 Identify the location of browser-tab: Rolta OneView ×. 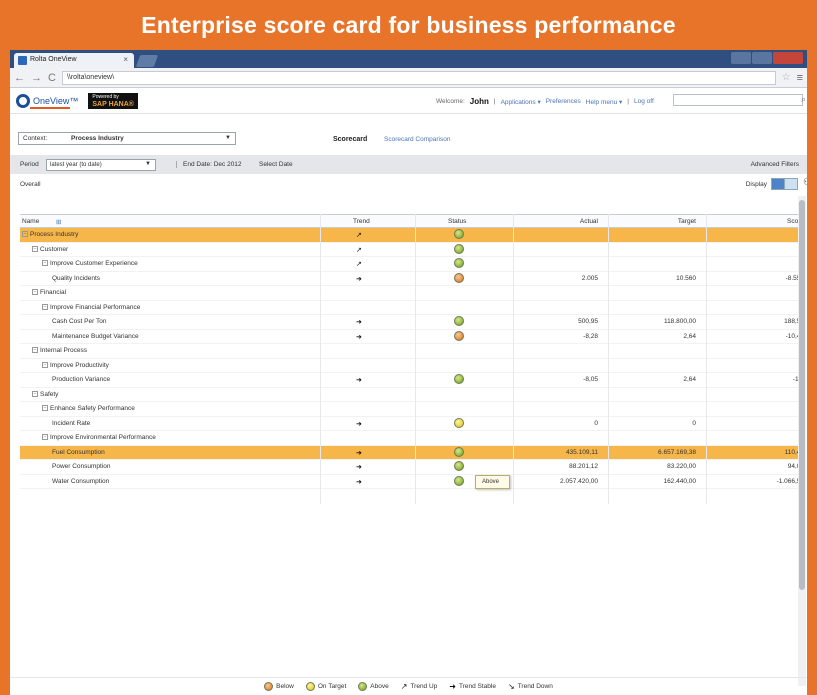
(74, 60).